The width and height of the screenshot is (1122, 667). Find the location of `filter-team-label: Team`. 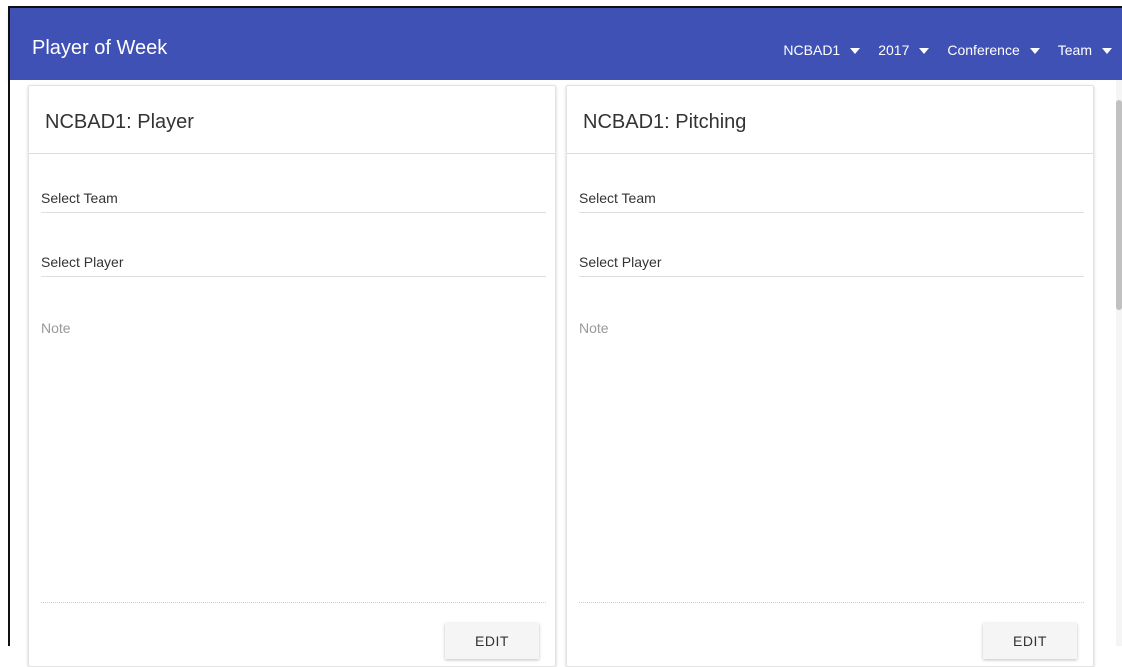

filter-team-label: Team is located at coordinates (1074, 50).